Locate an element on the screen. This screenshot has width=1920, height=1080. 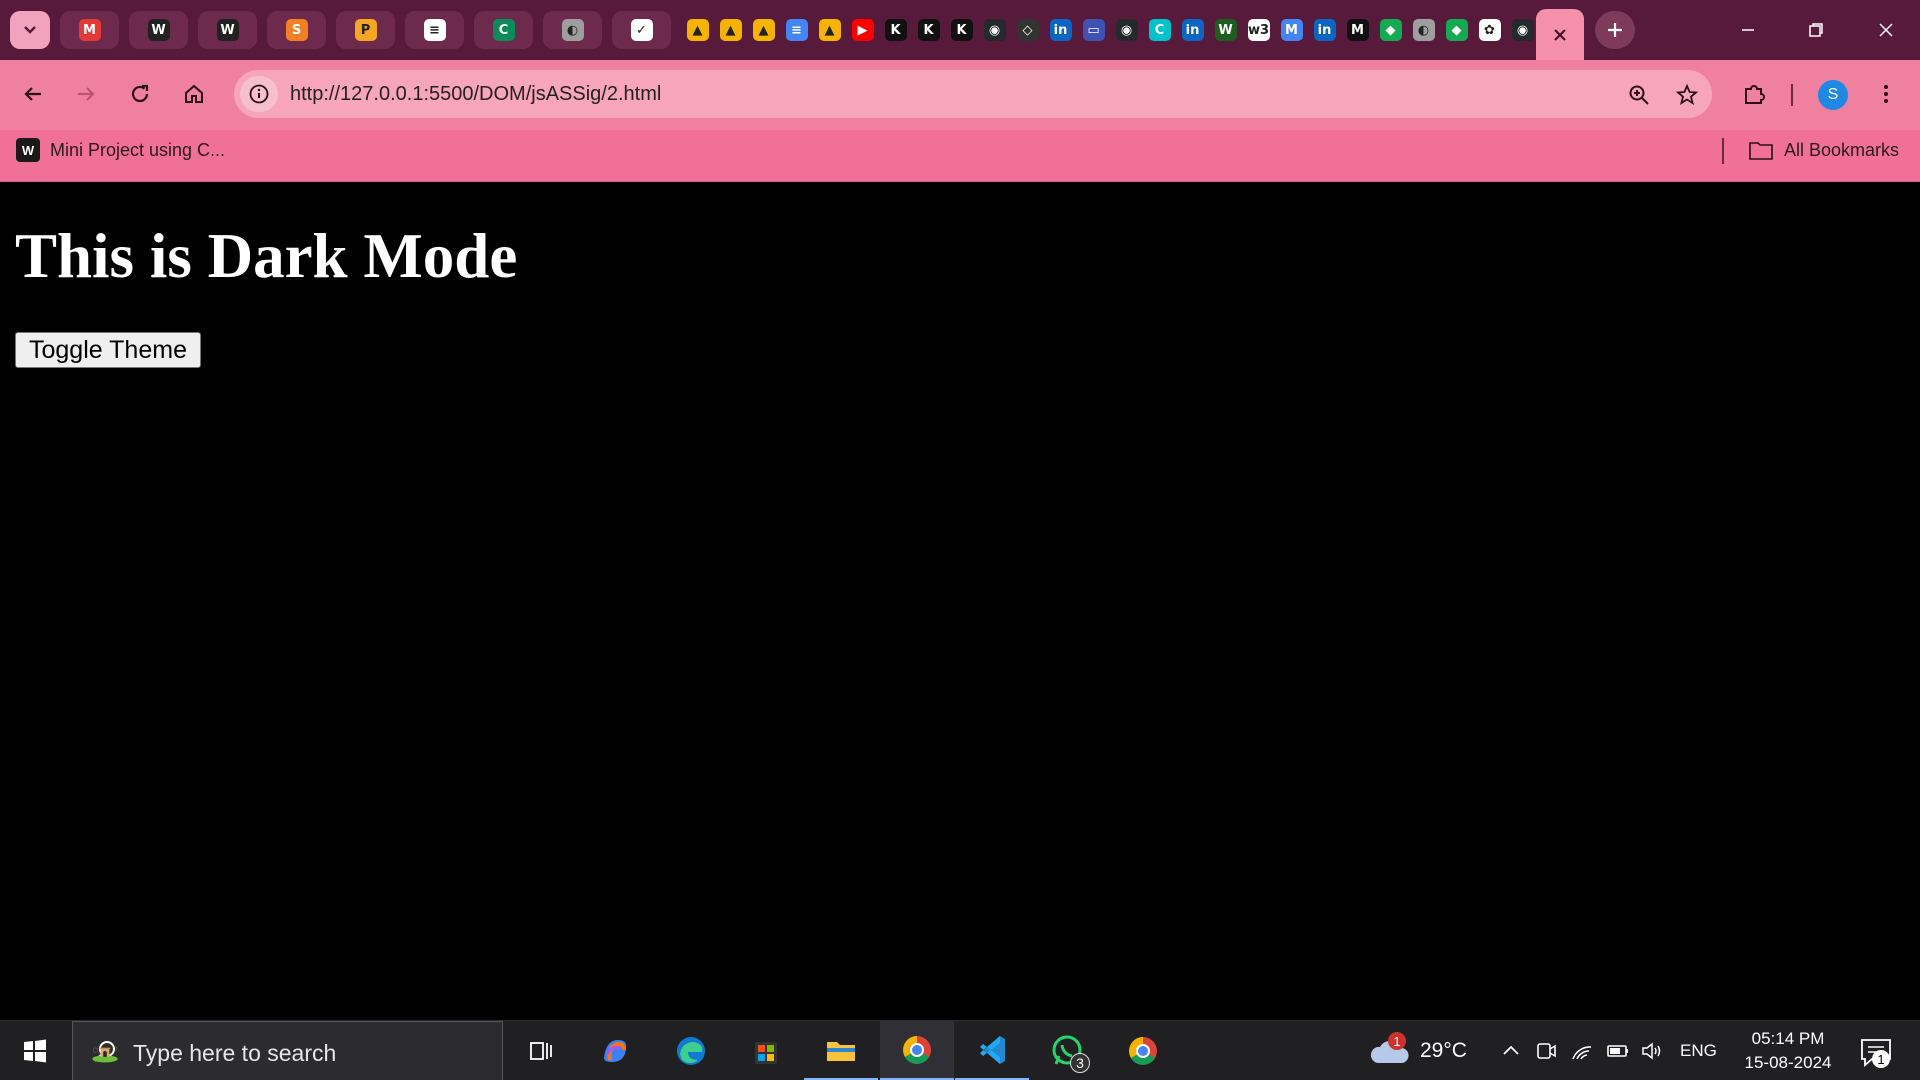
temperature: 29°C is located at coordinates (1443, 1051).